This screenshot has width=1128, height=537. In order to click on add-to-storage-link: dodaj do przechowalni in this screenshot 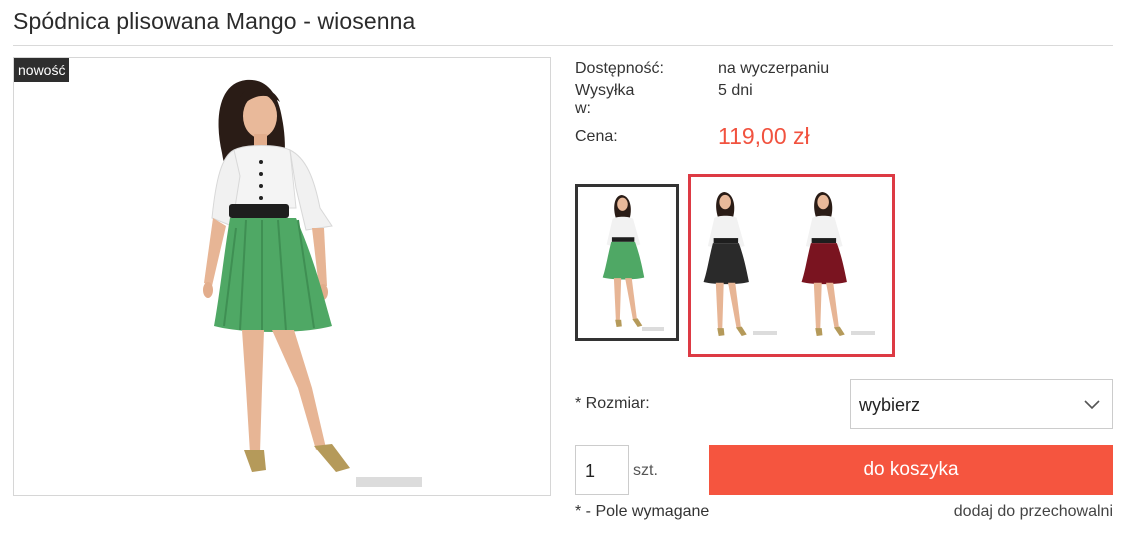, I will do `click(1033, 512)`.